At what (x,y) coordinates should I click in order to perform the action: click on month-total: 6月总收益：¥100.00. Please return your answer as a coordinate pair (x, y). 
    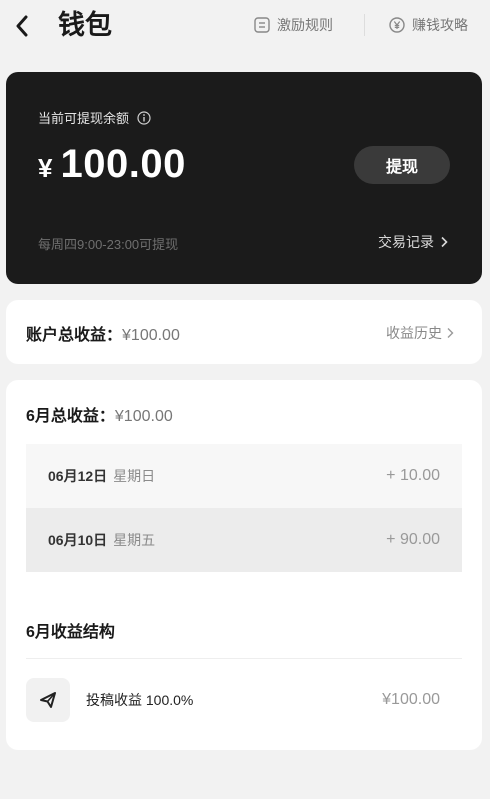
    Looking at the image, I should click on (99, 414).